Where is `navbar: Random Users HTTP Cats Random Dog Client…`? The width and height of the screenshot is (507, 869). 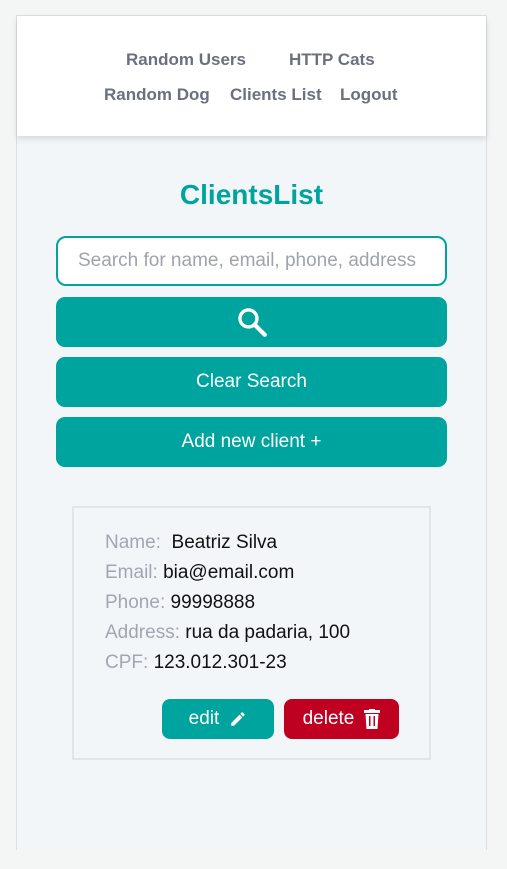 navbar: Random Users HTTP Cats Random Dog Client… is located at coordinates (251, 76).